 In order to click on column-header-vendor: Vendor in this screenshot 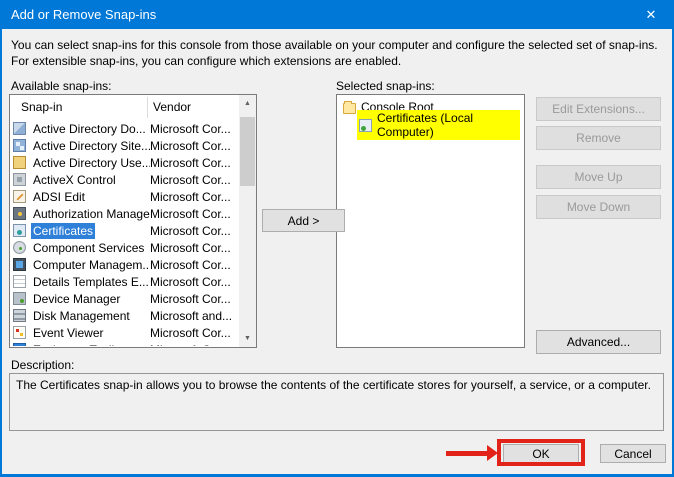, I will do `click(172, 107)`.